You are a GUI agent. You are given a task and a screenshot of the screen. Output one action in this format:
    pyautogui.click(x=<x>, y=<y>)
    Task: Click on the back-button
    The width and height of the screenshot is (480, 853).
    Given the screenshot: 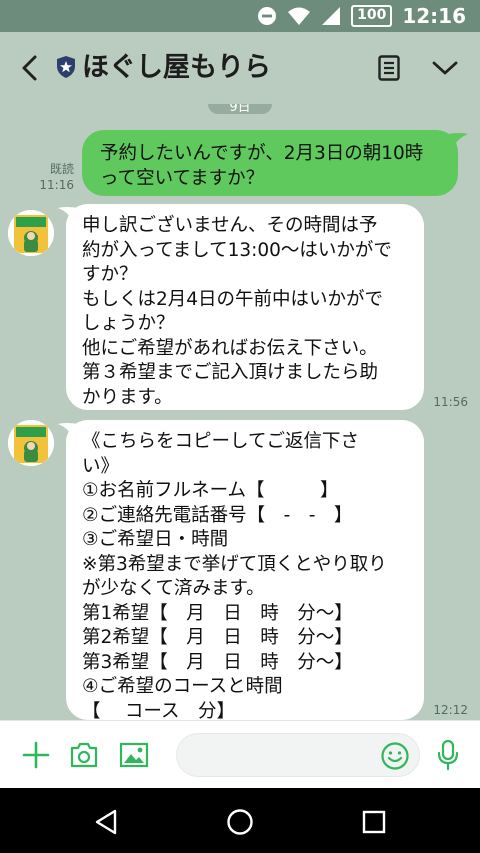 What is the action you would take?
    pyautogui.click(x=29, y=68)
    